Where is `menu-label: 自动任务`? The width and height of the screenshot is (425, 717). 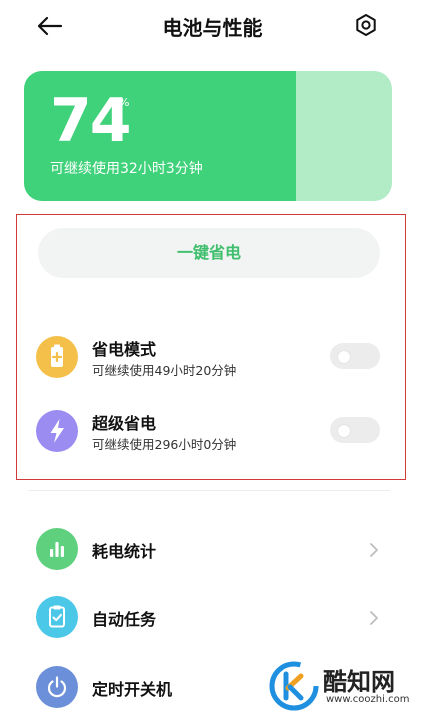 menu-label: 自动任务 is located at coordinates (124, 619).